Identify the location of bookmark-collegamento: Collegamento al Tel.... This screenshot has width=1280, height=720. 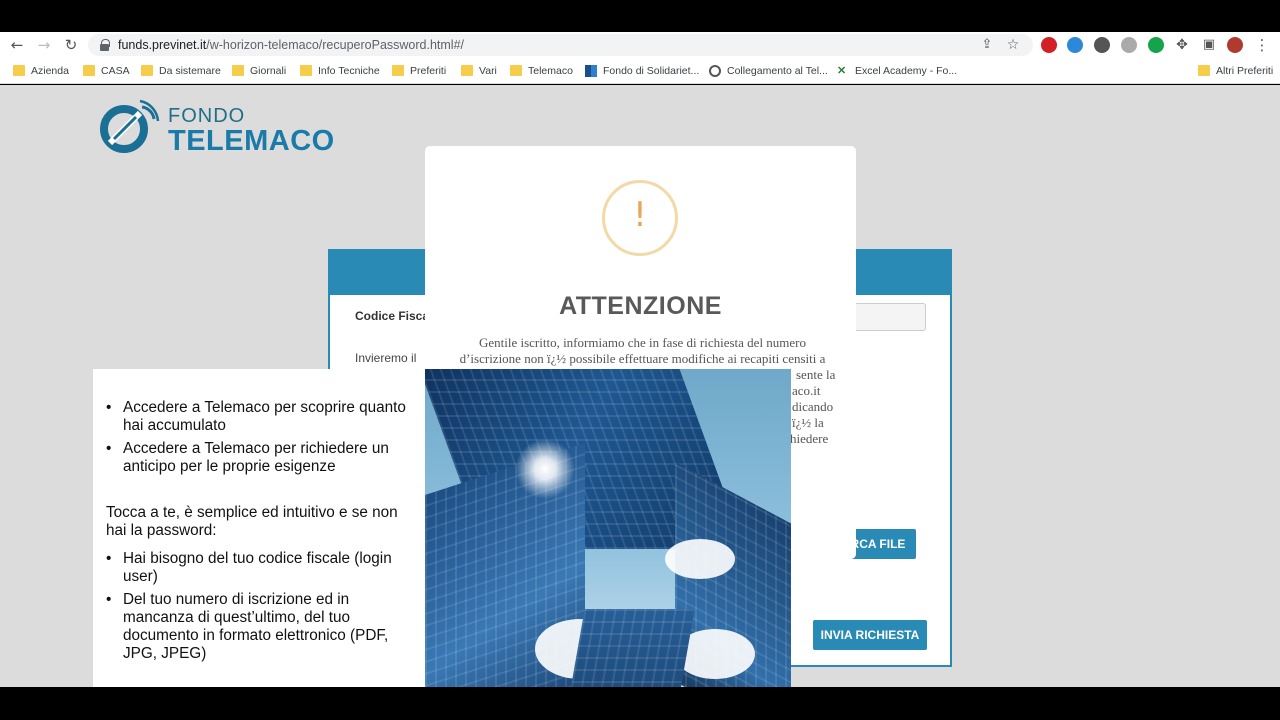
(768, 71).